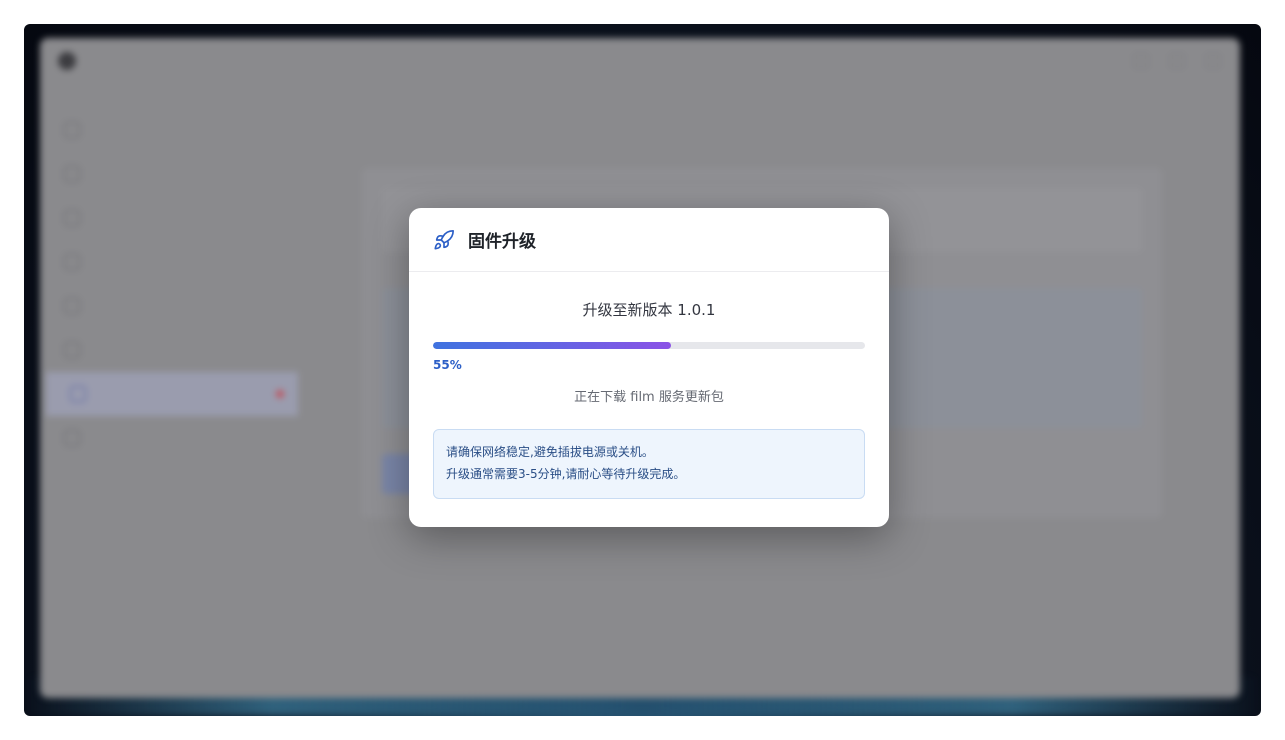 The width and height of the screenshot is (1285, 740). Describe the element at coordinates (649, 310) in the screenshot. I see `target-version-text: 升级至新版本 1.0.1` at that location.